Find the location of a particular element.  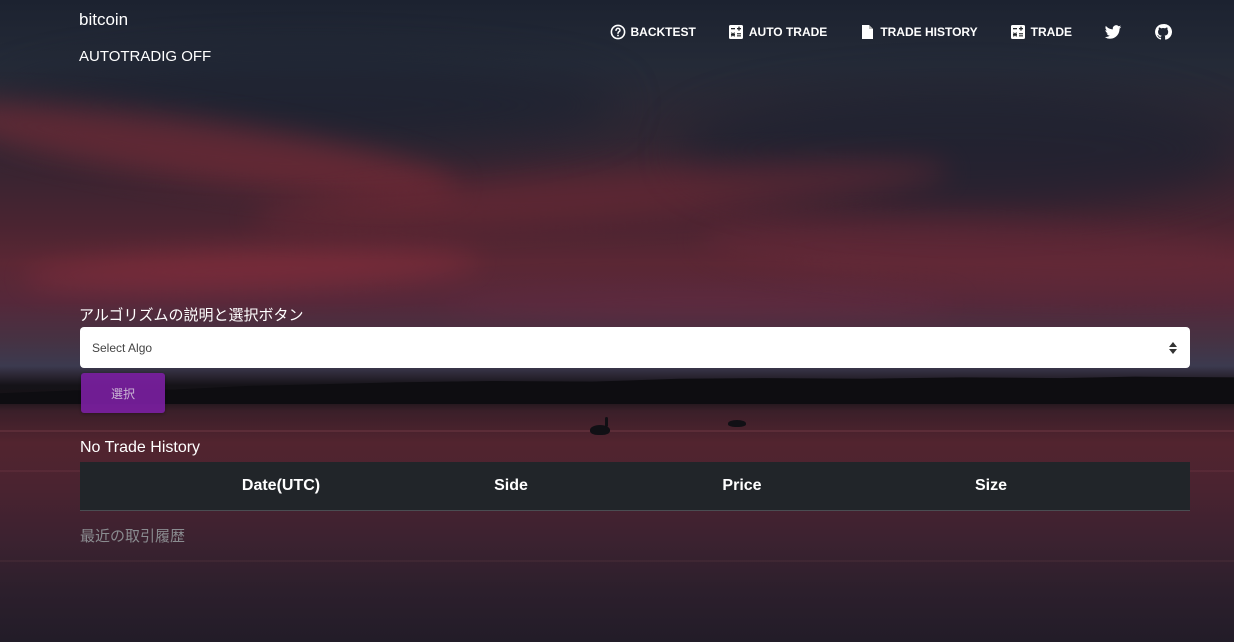

nav-github is located at coordinates (1163, 32).